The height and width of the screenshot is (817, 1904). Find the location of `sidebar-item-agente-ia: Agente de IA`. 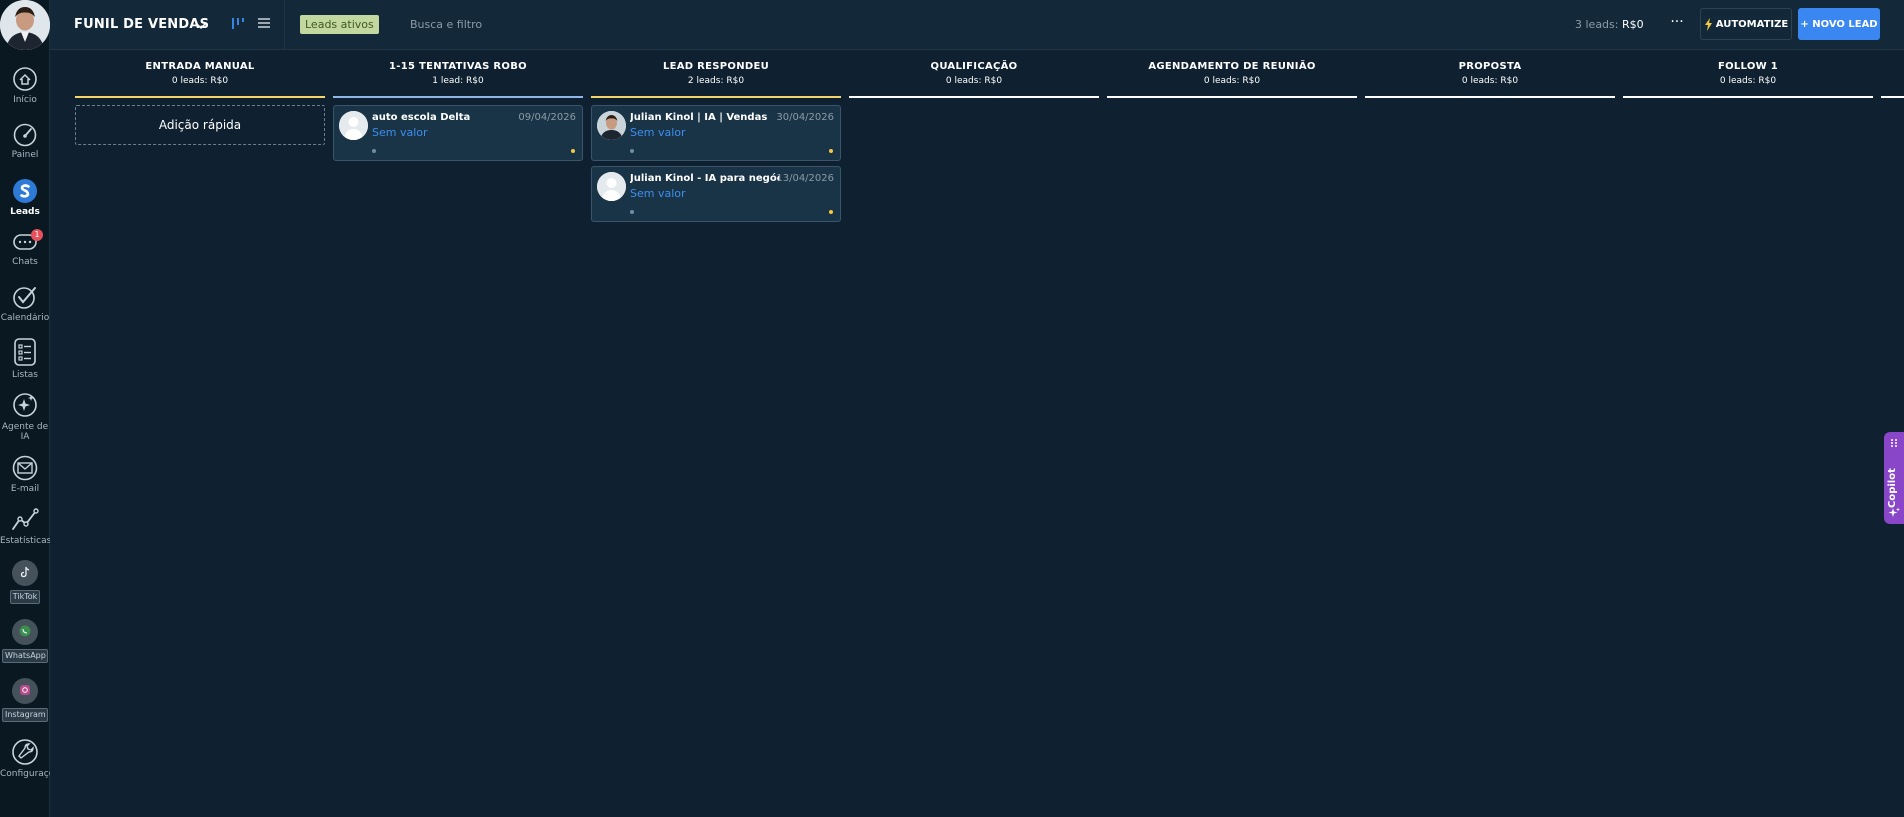

sidebar-item-agente-ia: Agente de IA is located at coordinates (25, 416).